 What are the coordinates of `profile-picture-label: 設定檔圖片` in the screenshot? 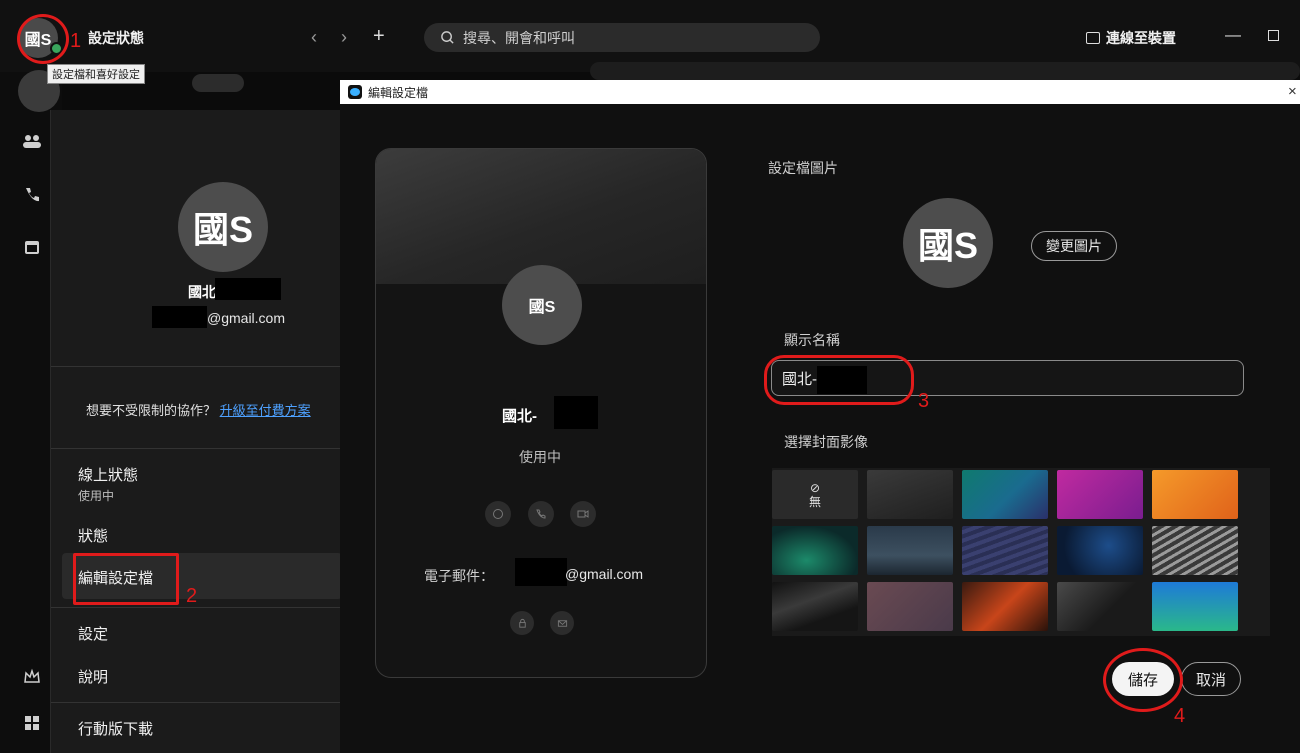 It's located at (803, 168).